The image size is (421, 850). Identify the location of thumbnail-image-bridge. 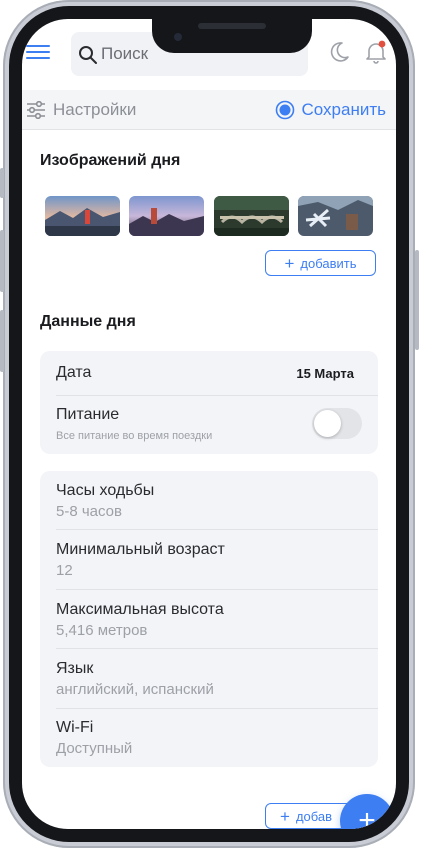
(251, 216).